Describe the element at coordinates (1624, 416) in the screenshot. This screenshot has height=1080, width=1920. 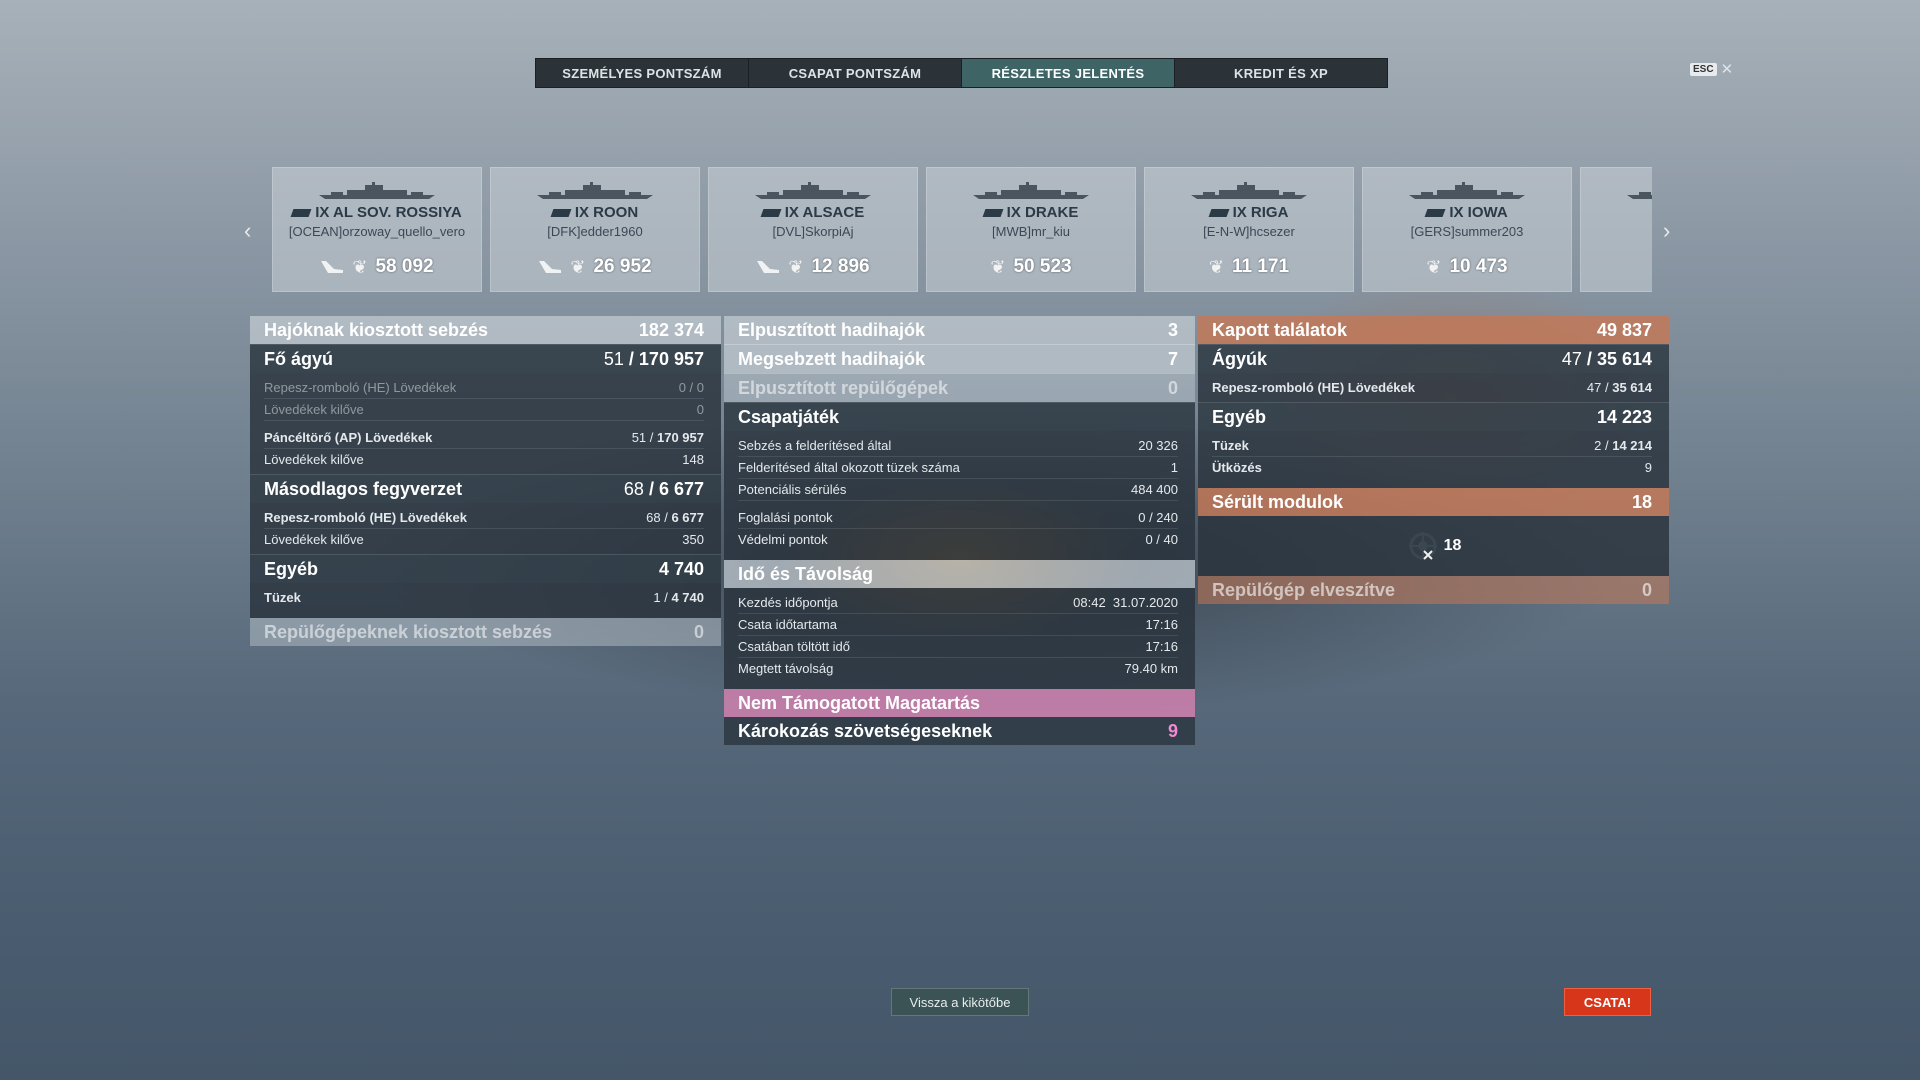
I see `received-other-value: 14 223` at that location.